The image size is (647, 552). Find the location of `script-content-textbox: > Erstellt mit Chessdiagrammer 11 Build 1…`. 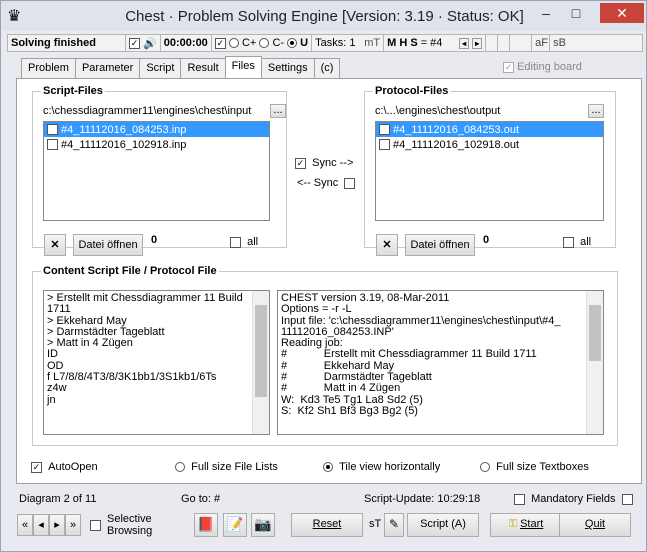

script-content-textbox: > Erstellt mit Chessdiagrammer 11 Build 1… is located at coordinates (156, 362).